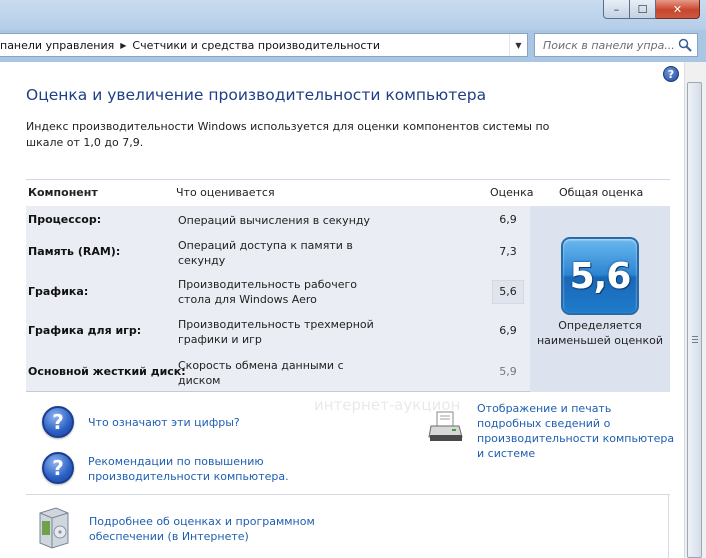  What do you see at coordinates (671, 74) in the screenshot?
I see `help-icon: ?` at bounding box center [671, 74].